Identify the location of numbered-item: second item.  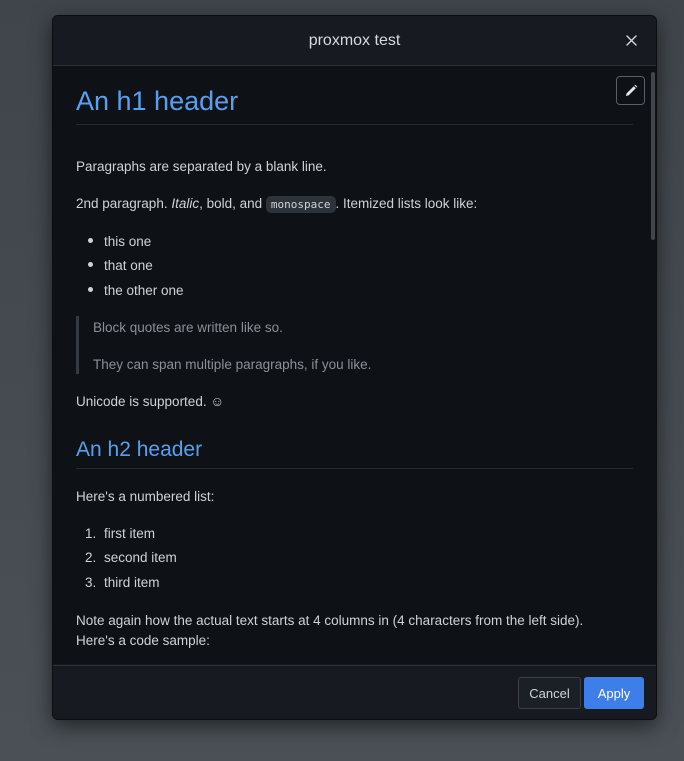
(140, 557).